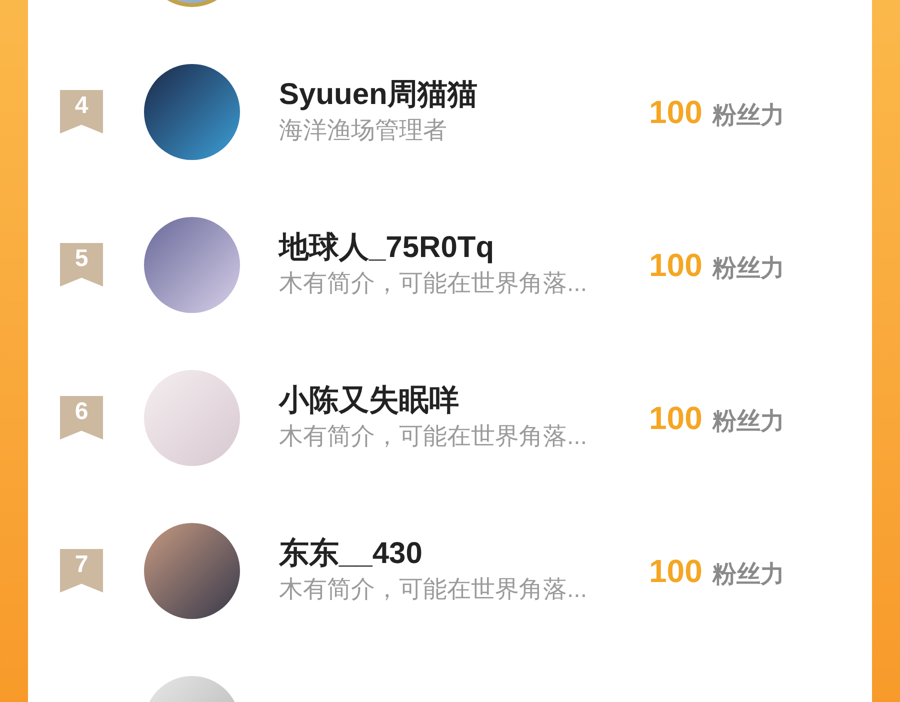  I want to click on user-name: Syuuen周猫猫, so click(464, 95).